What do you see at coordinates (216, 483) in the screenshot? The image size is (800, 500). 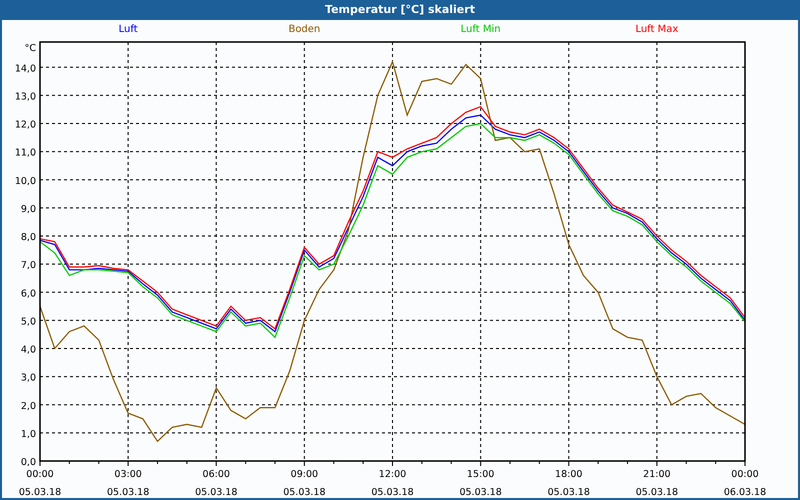 I see `x-tick-label: 06:00 05.03.18` at bounding box center [216, 483].